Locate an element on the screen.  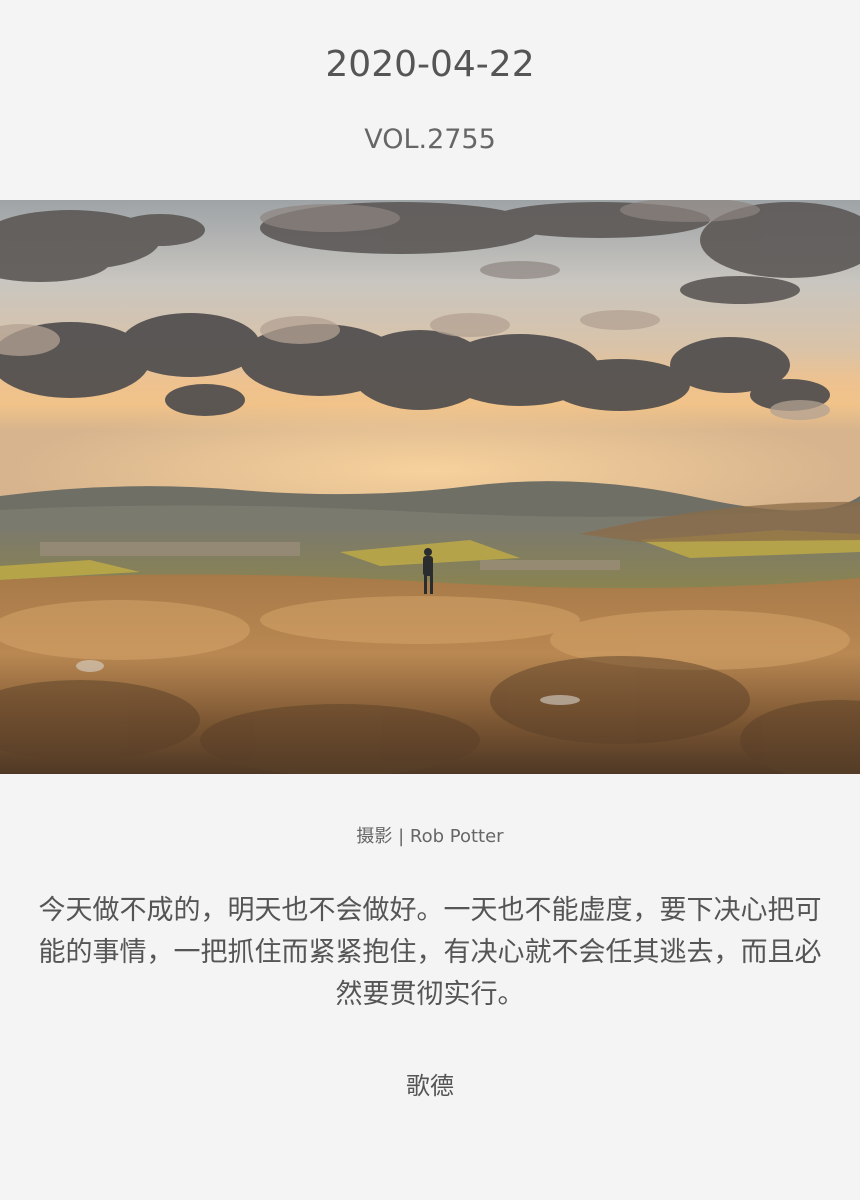
photo-credit: 摄影 | Rob Potter is located at coordinates (430, 836).